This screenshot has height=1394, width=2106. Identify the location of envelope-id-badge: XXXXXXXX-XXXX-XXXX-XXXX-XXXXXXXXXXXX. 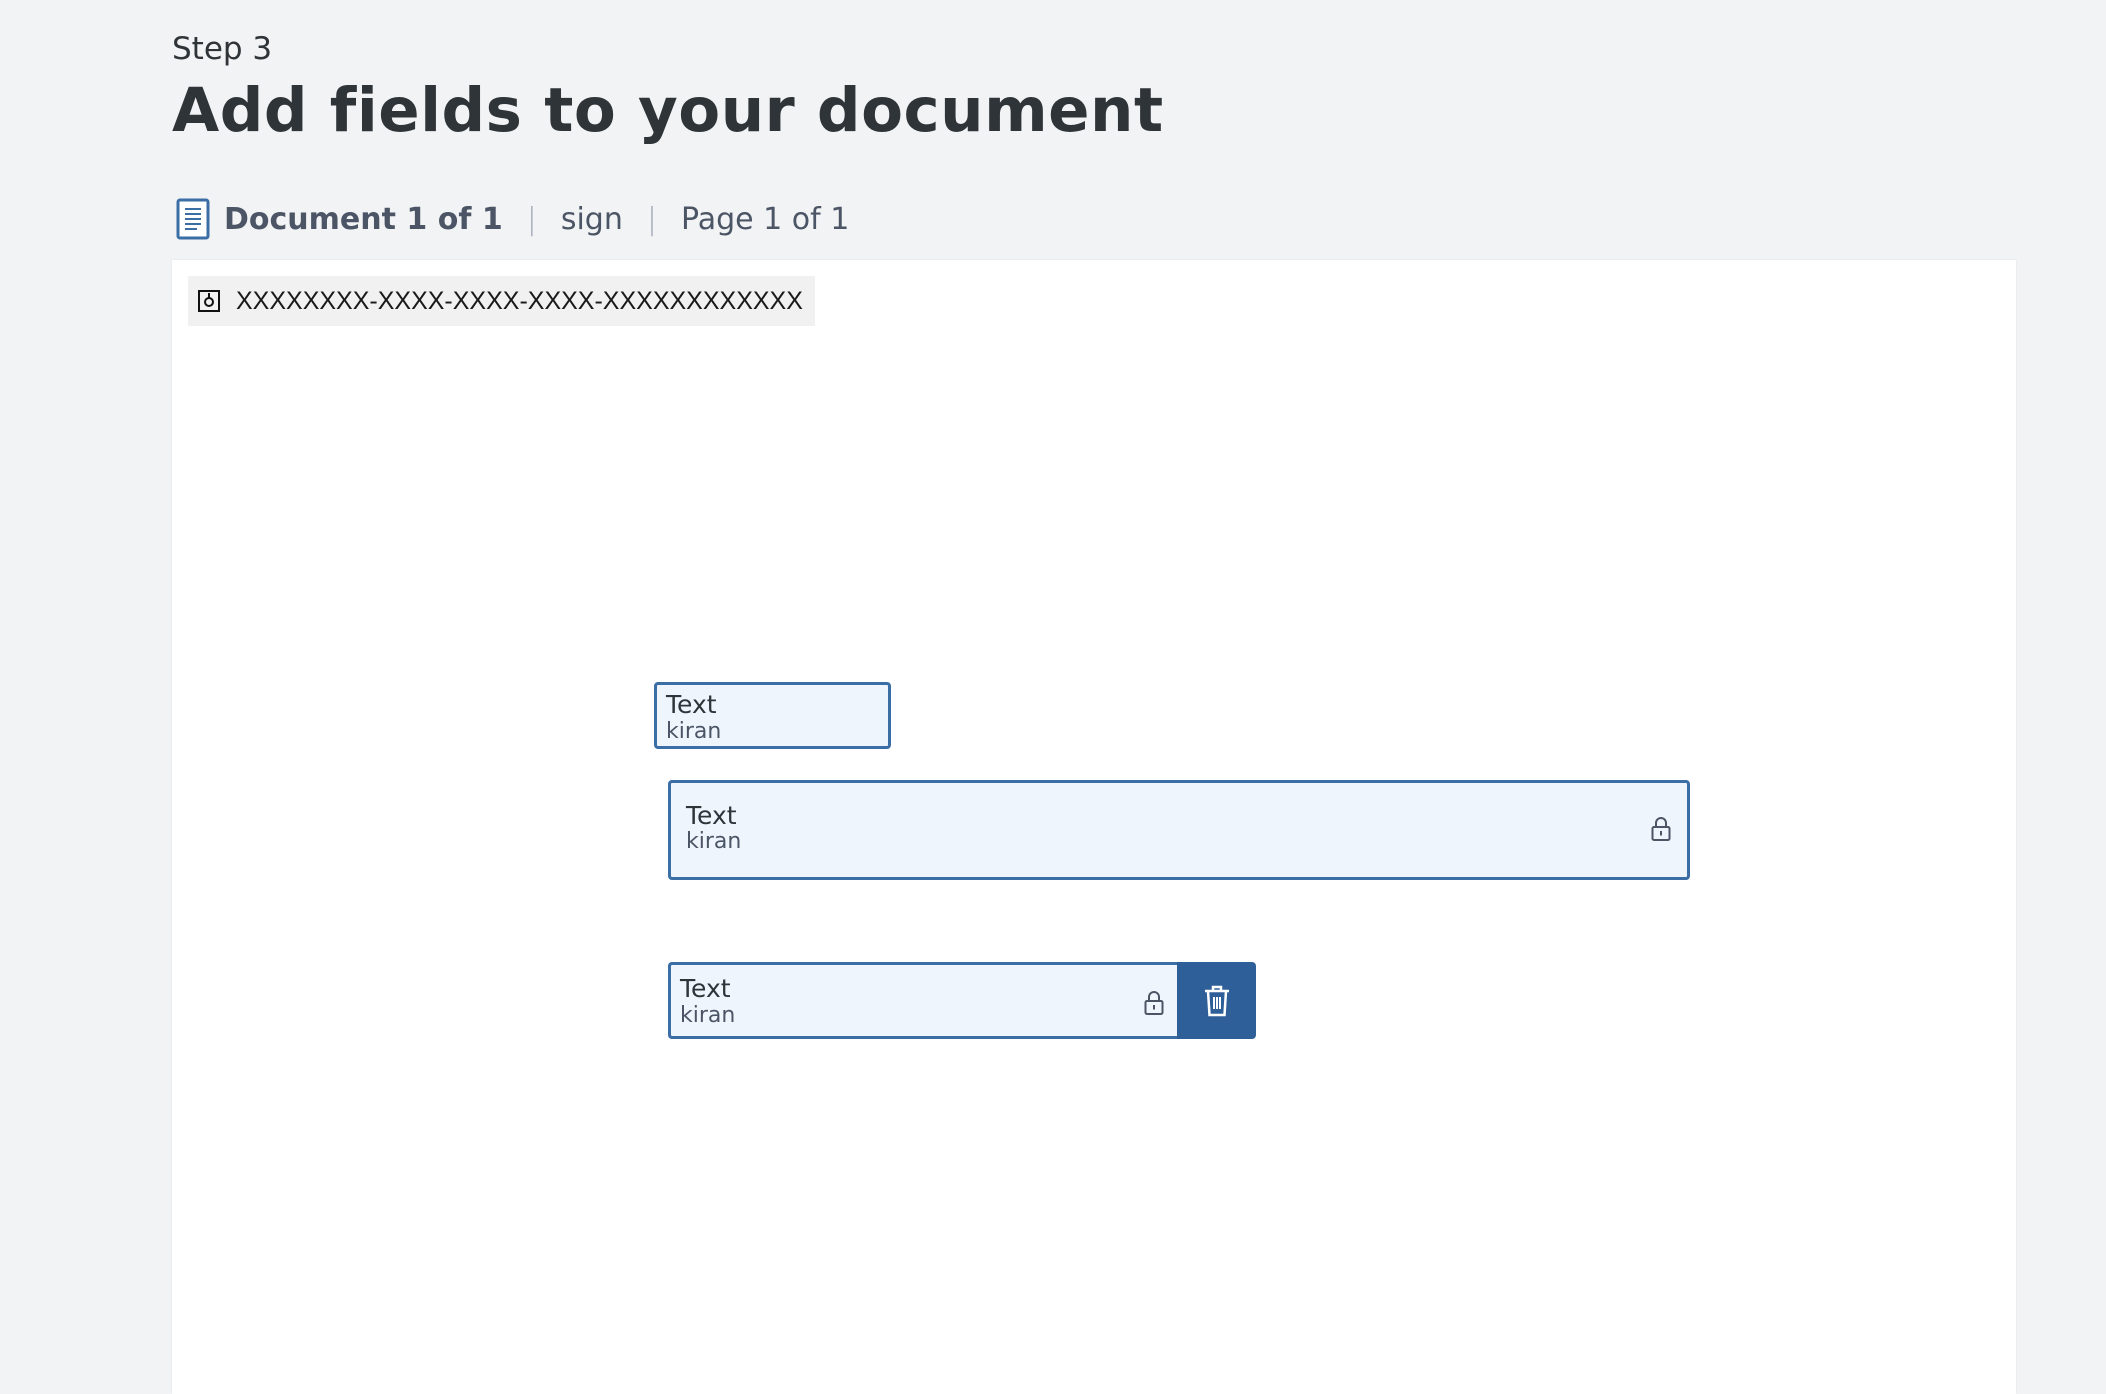
(501, 301).